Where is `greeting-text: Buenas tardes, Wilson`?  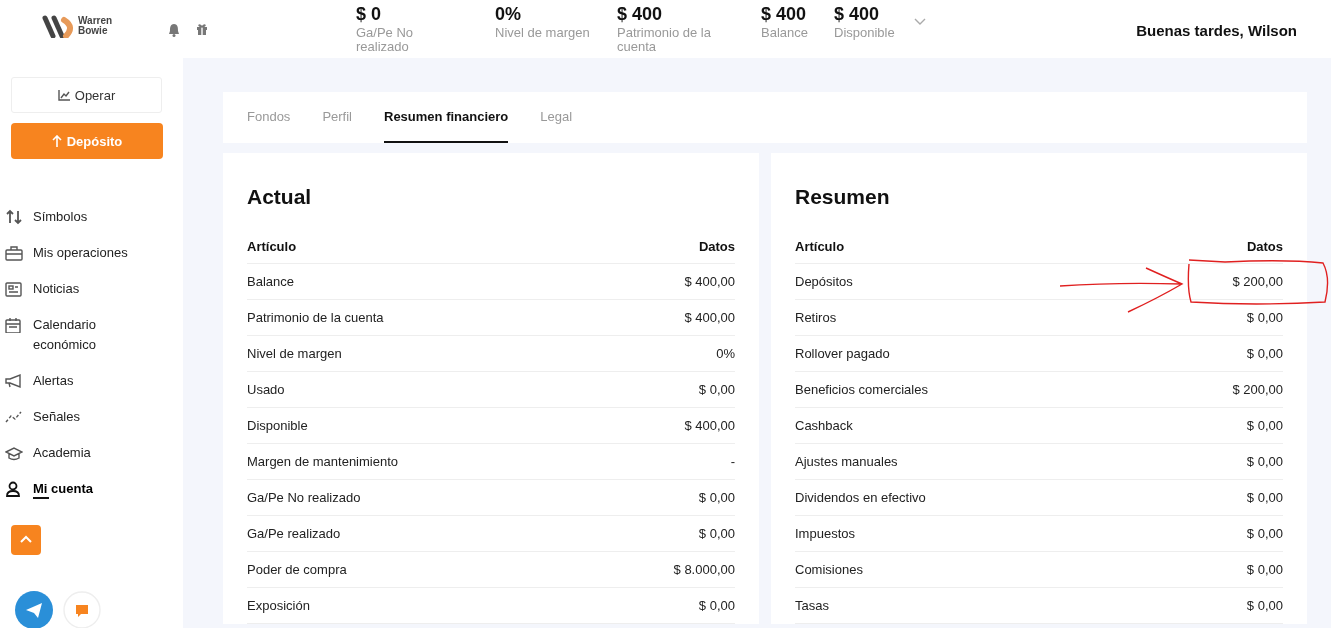
greeting-text: Buenas tardes, Wilson is located at coordinates (1216, 30).